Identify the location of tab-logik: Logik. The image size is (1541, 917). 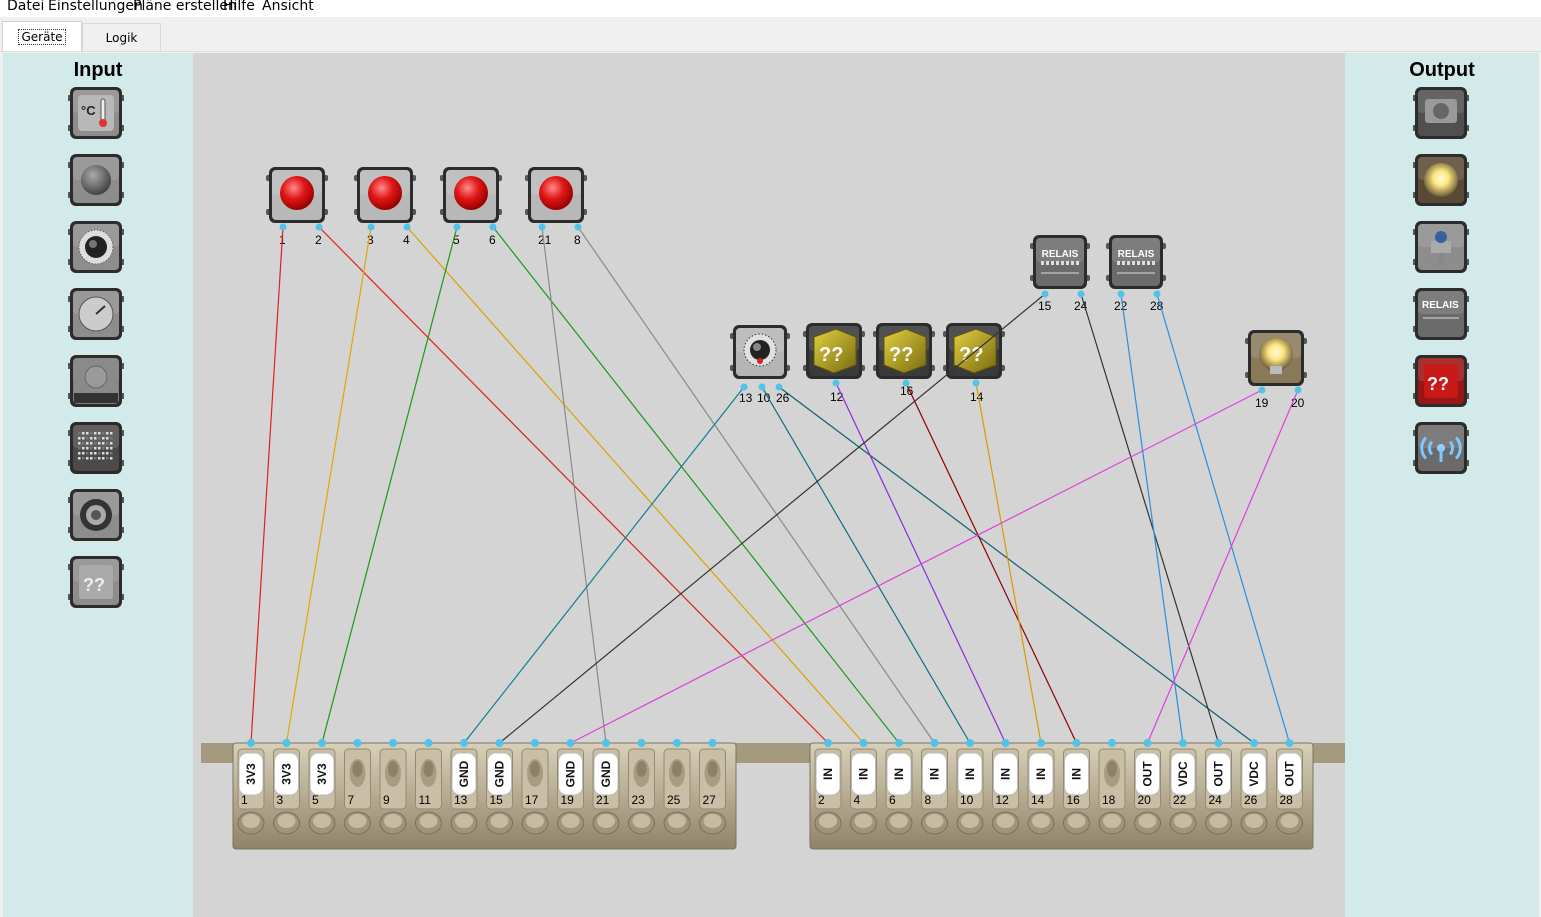
(121, 37).